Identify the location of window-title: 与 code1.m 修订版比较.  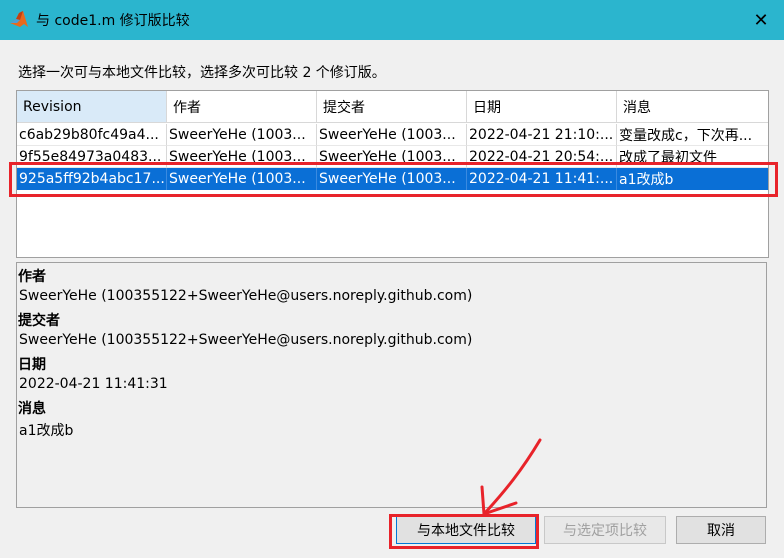
(113, 21).